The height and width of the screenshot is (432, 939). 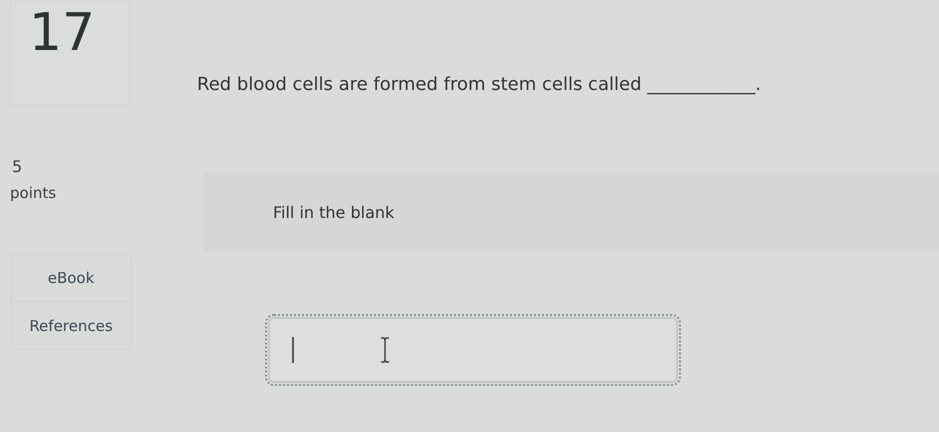 What do you see at coordinates (473, 350) in the screenshot?
I see `answer-field` at bounding box center [473, 350].